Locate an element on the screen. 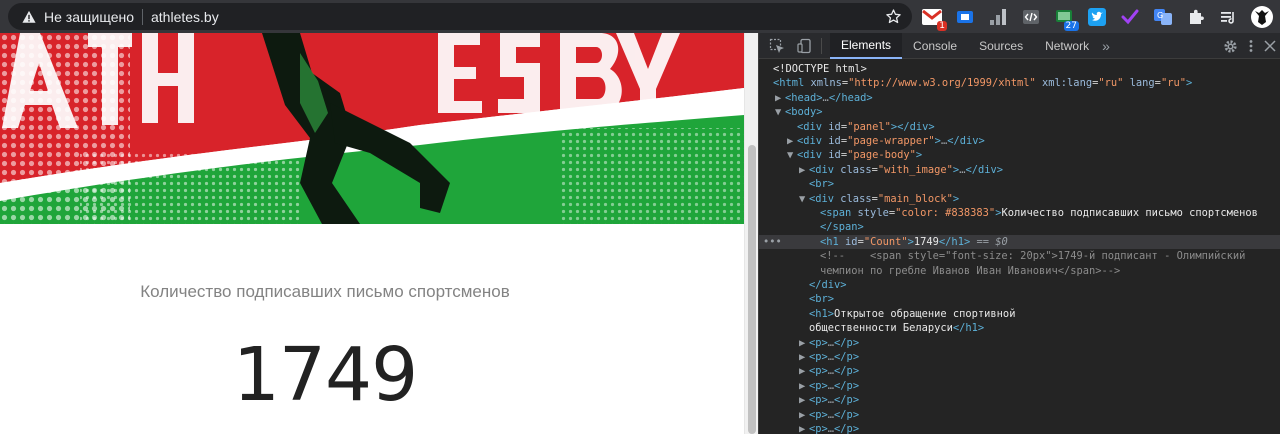  devtools-actions is located at coordinates (1251, 46).